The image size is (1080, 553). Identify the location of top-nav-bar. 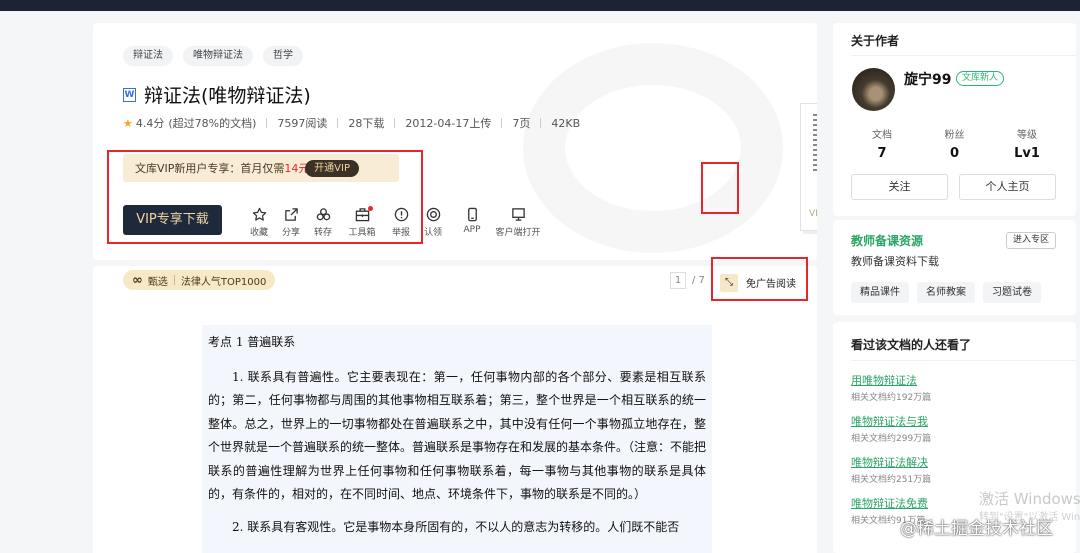
(540, 5).